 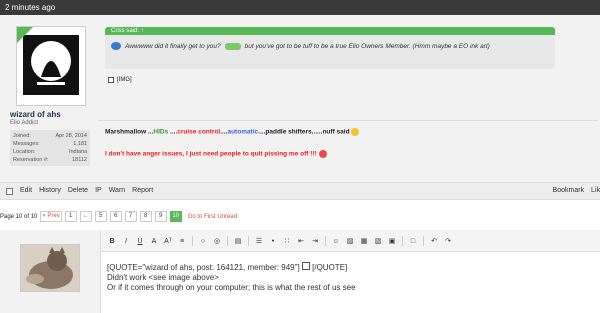 I want to click on avatar, so click(x=51, y=66).